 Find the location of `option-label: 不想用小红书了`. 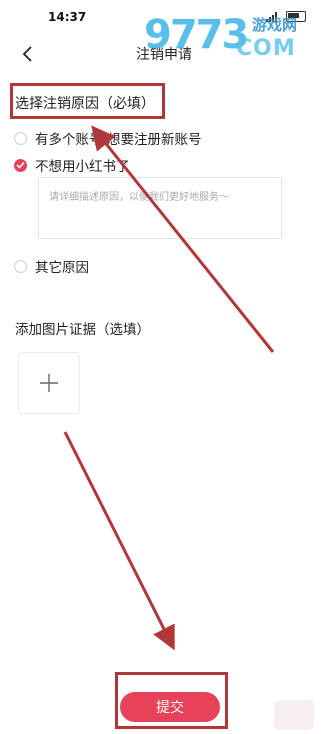

option-label: 不想用小红书了 is located at coordinates (82, 167).